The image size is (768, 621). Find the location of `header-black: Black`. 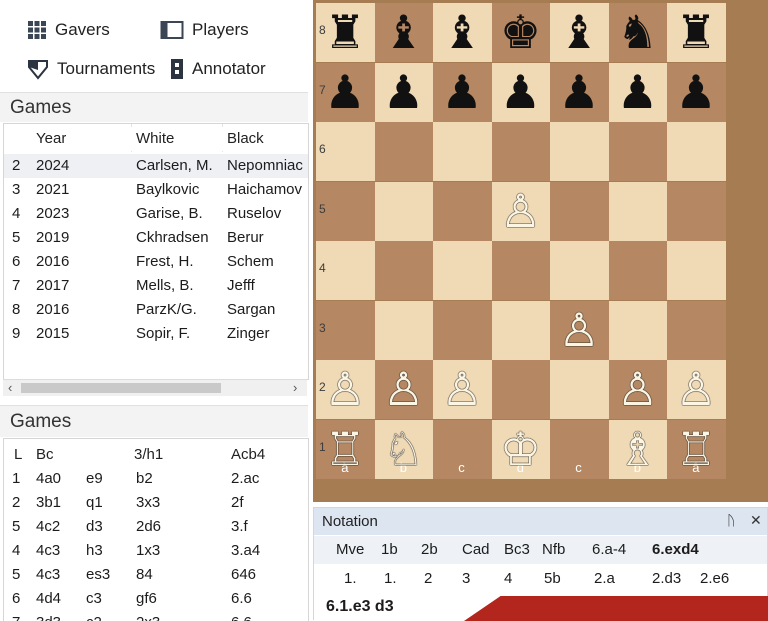

header-black: Black is located at coordinates (245, 139).